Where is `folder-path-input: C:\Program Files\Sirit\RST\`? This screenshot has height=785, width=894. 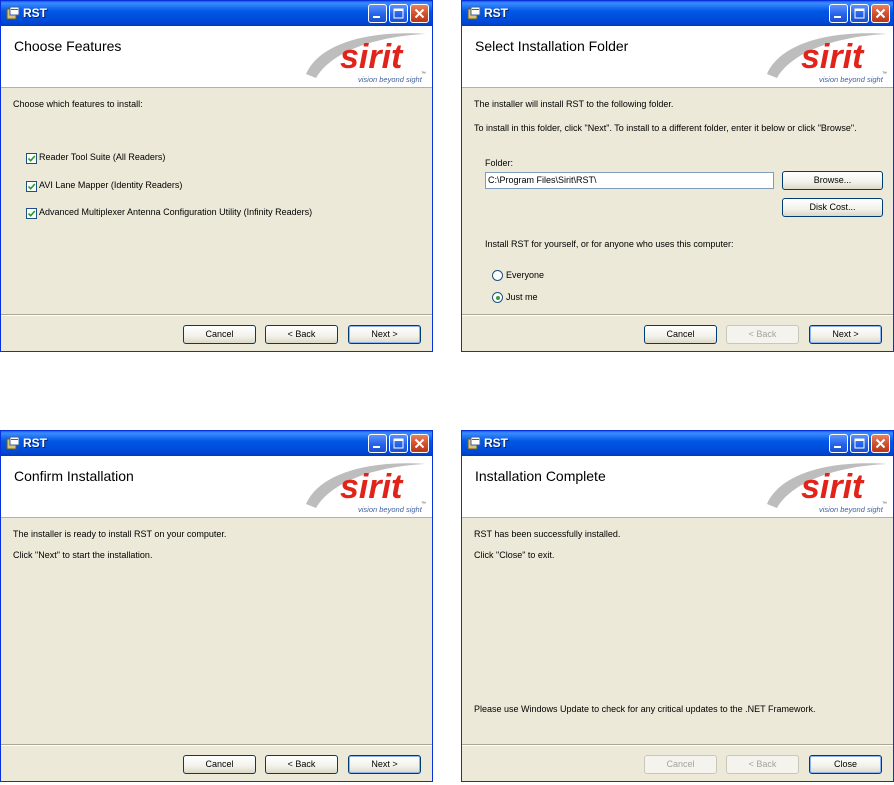
folder-path-input: C:\Program Files\Sirit\RST\ is located at coordinates (629, 180).